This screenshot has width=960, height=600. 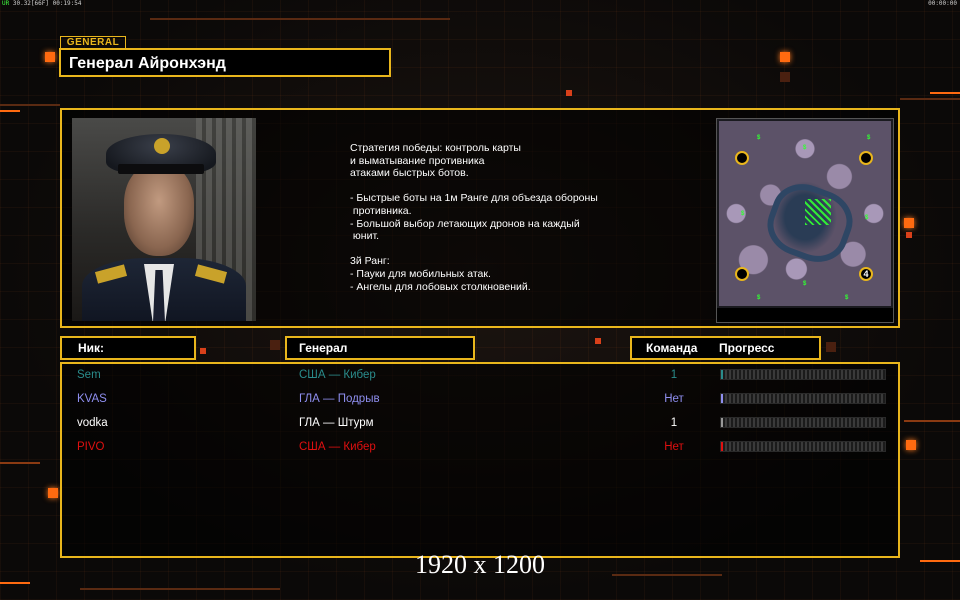 I want to click on player-general: ГЛА — Подрыв, so click(x=339, y=399).